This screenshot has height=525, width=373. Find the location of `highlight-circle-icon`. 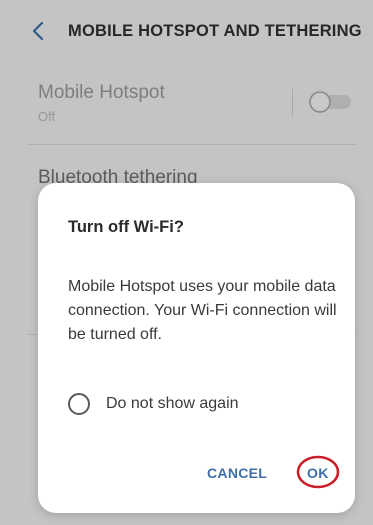

highlight-circle-icon is located at coordinates (318, 472).